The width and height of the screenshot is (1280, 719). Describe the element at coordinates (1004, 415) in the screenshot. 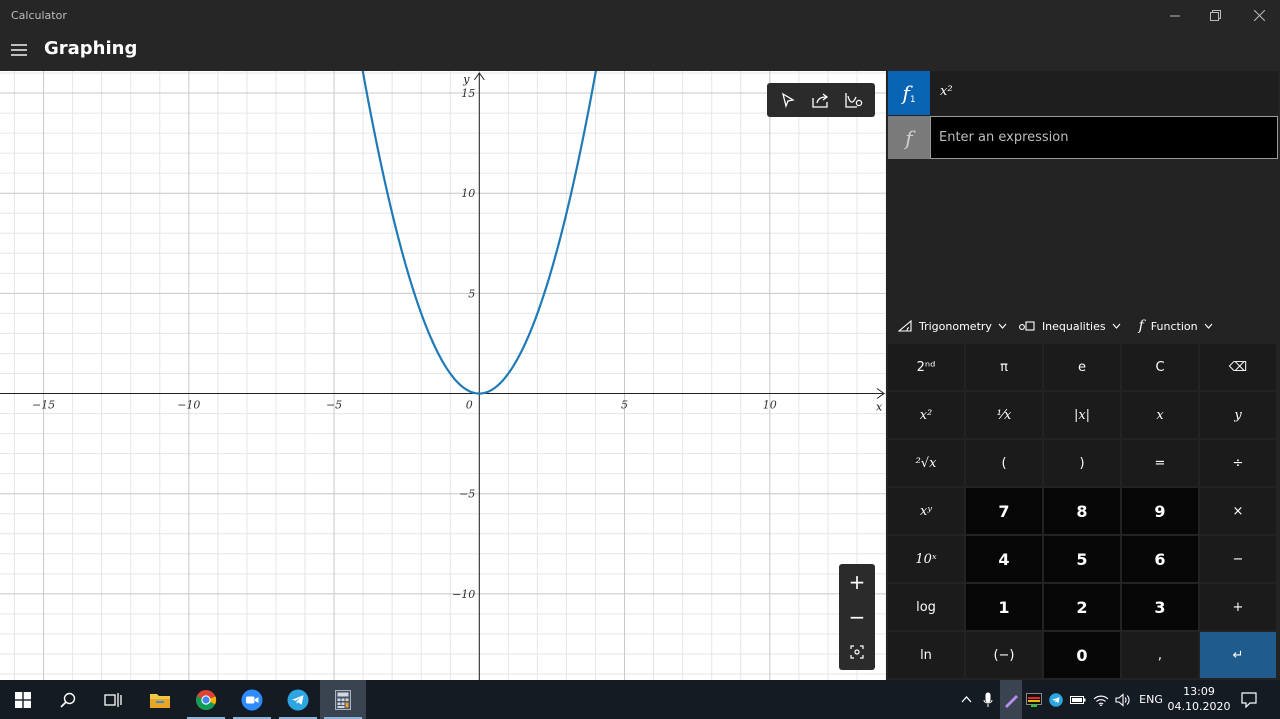

I see `key-r1-c1: ¹⁄x` at that location.